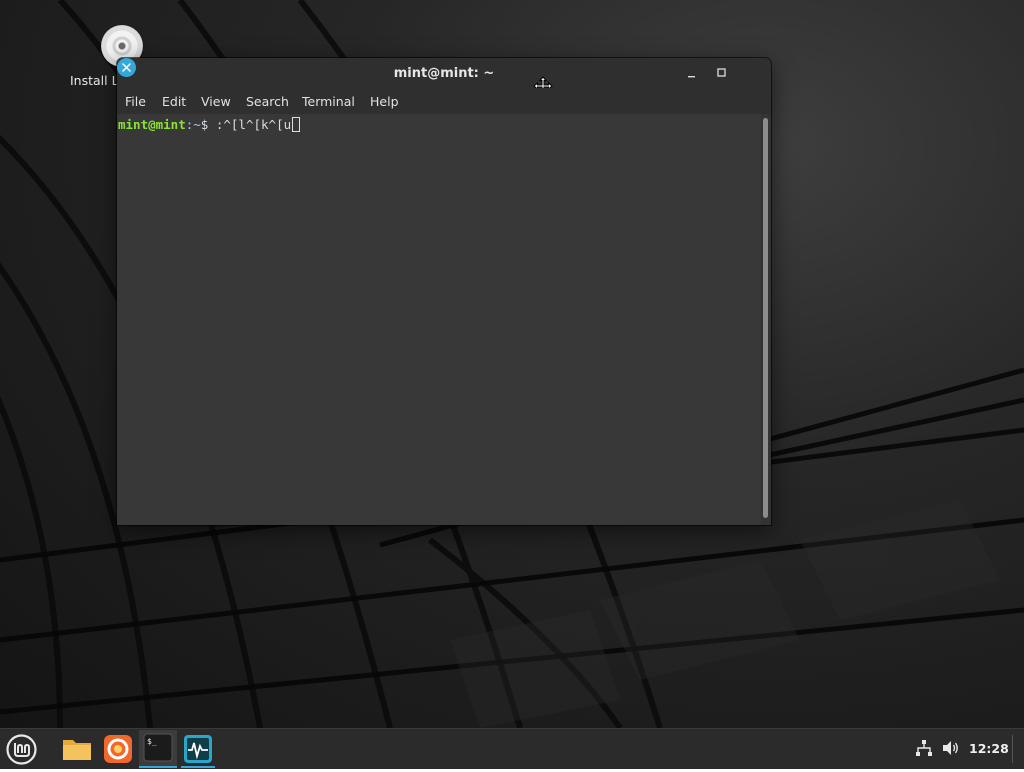 This screenshot has height=772, width=1024. I want to click on prompt-line: mint@mint:~$ :^[l^[k^[u, so click(209, 124).